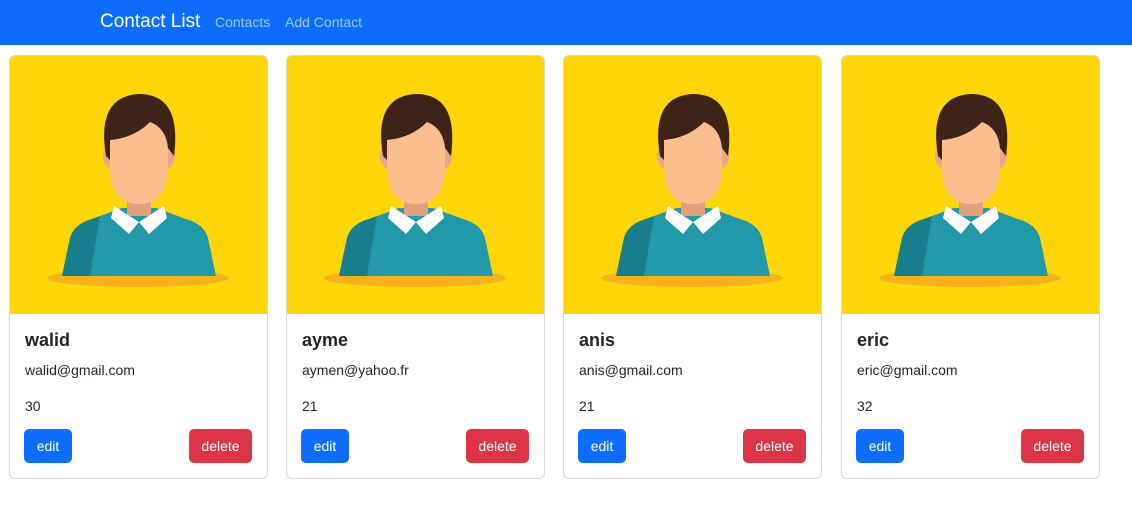 This screenshot has height=521, width=1132. I want to click on contact-name: eric, so click(873, 340).